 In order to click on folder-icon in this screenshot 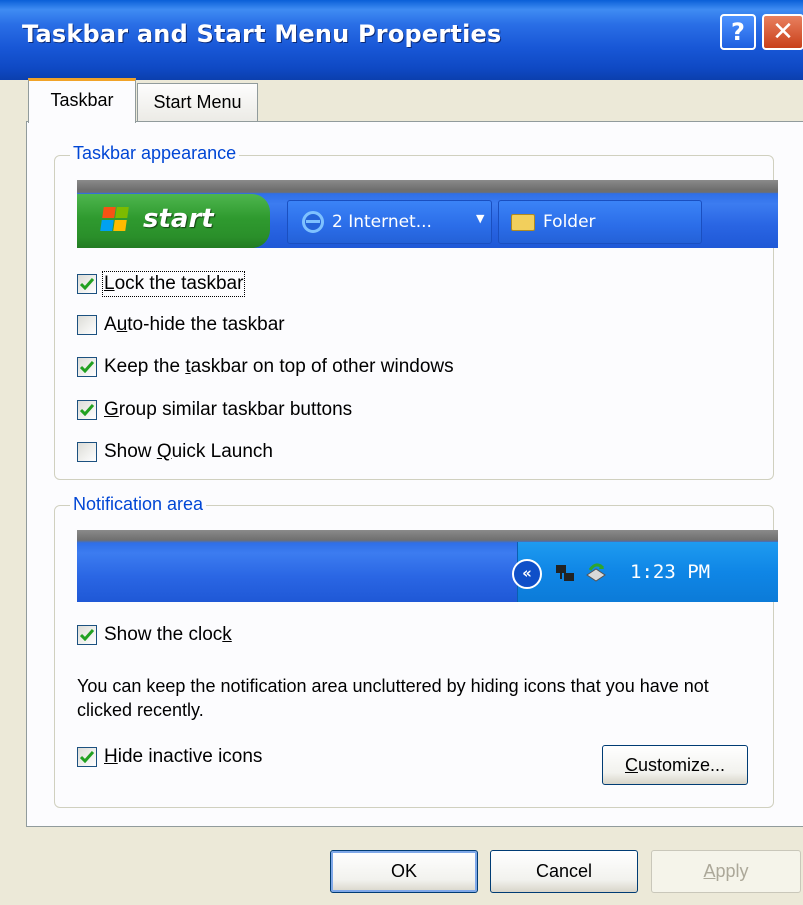, I will do `click(523, 222)`.